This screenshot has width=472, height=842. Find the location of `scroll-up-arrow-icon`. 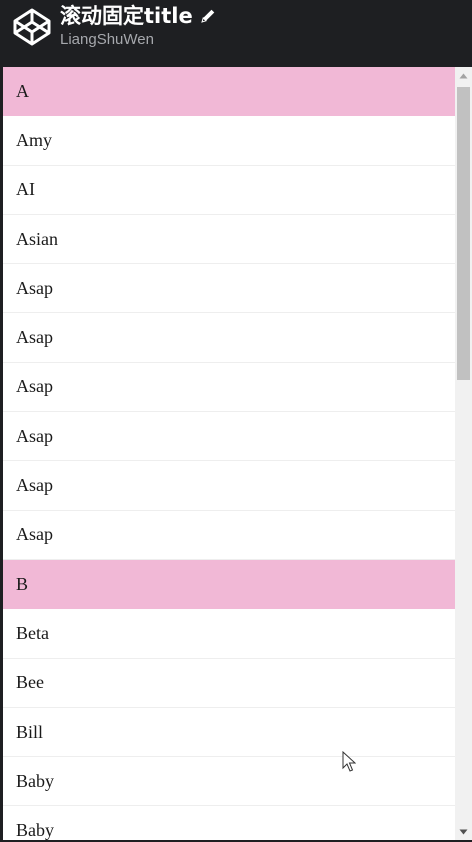

scroll-up-arrow-icon is located at coordinates (463, 75).